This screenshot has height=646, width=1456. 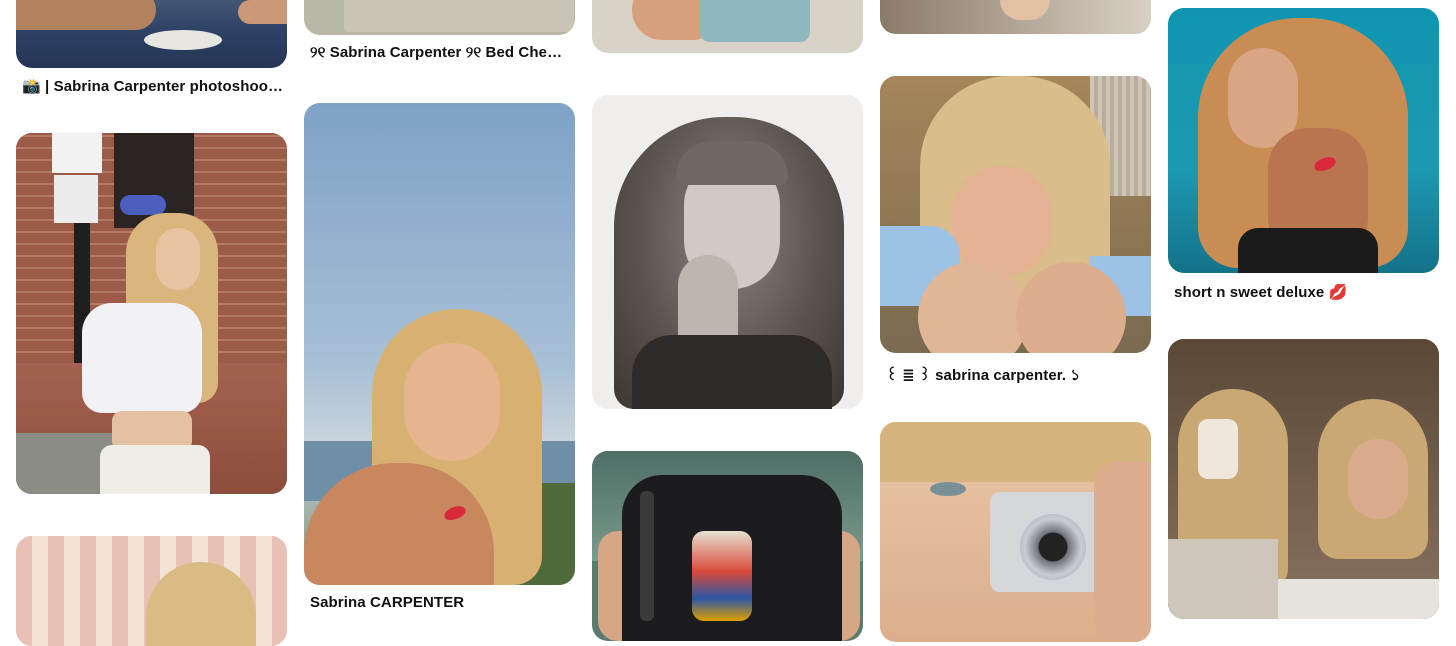 What do you see at coordinates (732, 372) in the screenshot?
I see `top-bw` at bounding box center [732, 372].